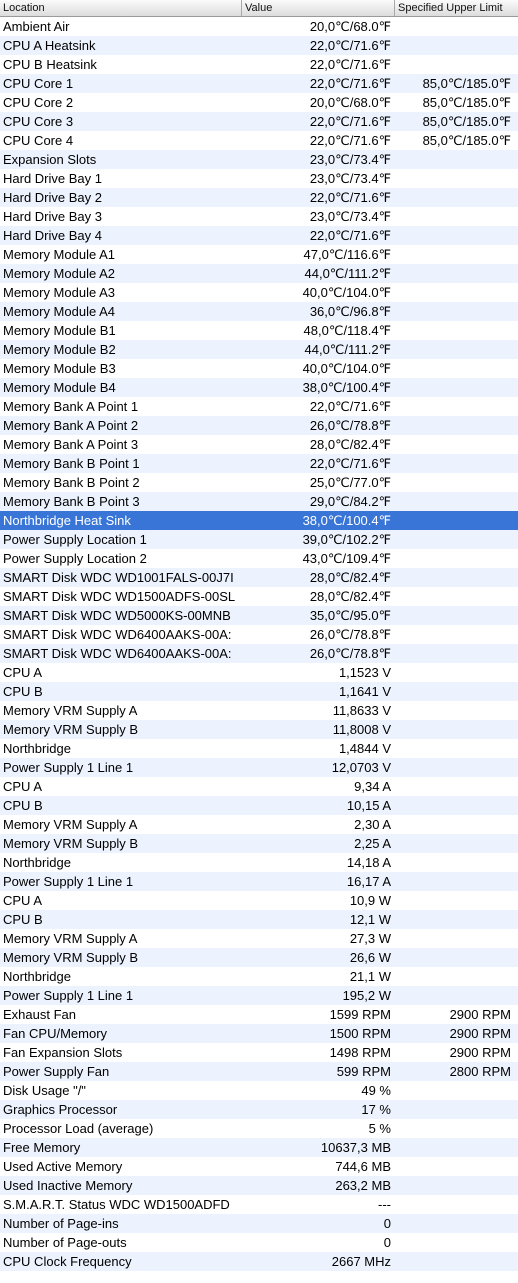 The height and width of the screenshot is (1283, 518). What do you see at coordinates (39, 1014) in the screenshot?
I see `cell-location: Exhaust Fan` at bounding box center [39, 1014].